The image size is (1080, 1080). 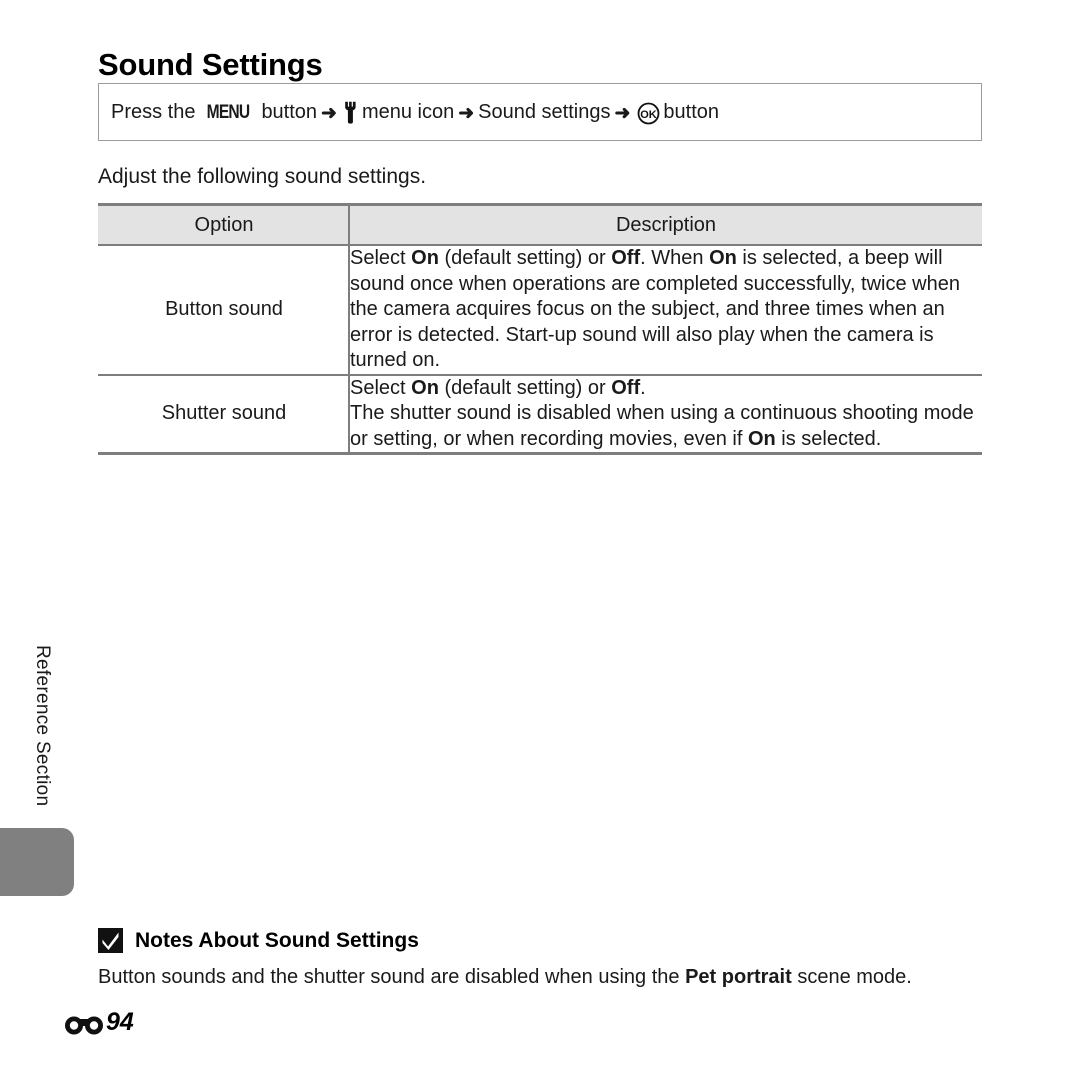 I want to click on arrow-right-icon-1: ➜, so click(x=329, y=113).